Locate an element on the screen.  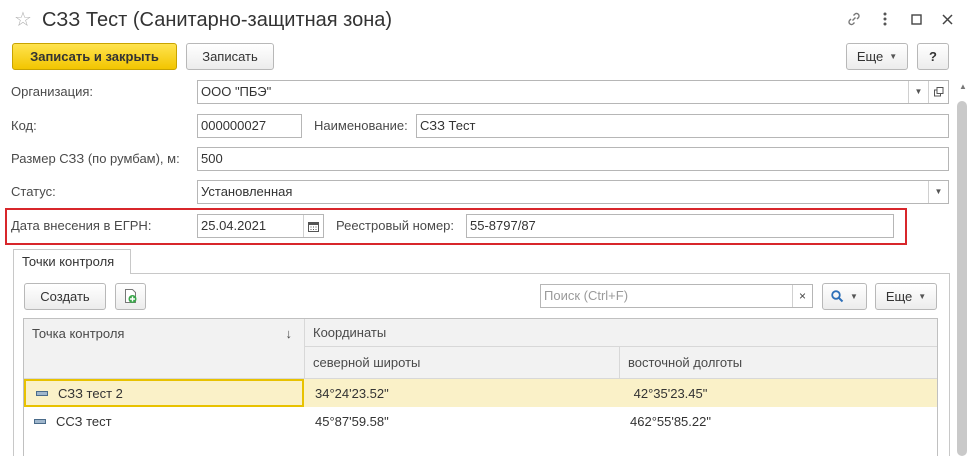
code-field: 000000027 is located at coordinates (249, 126).